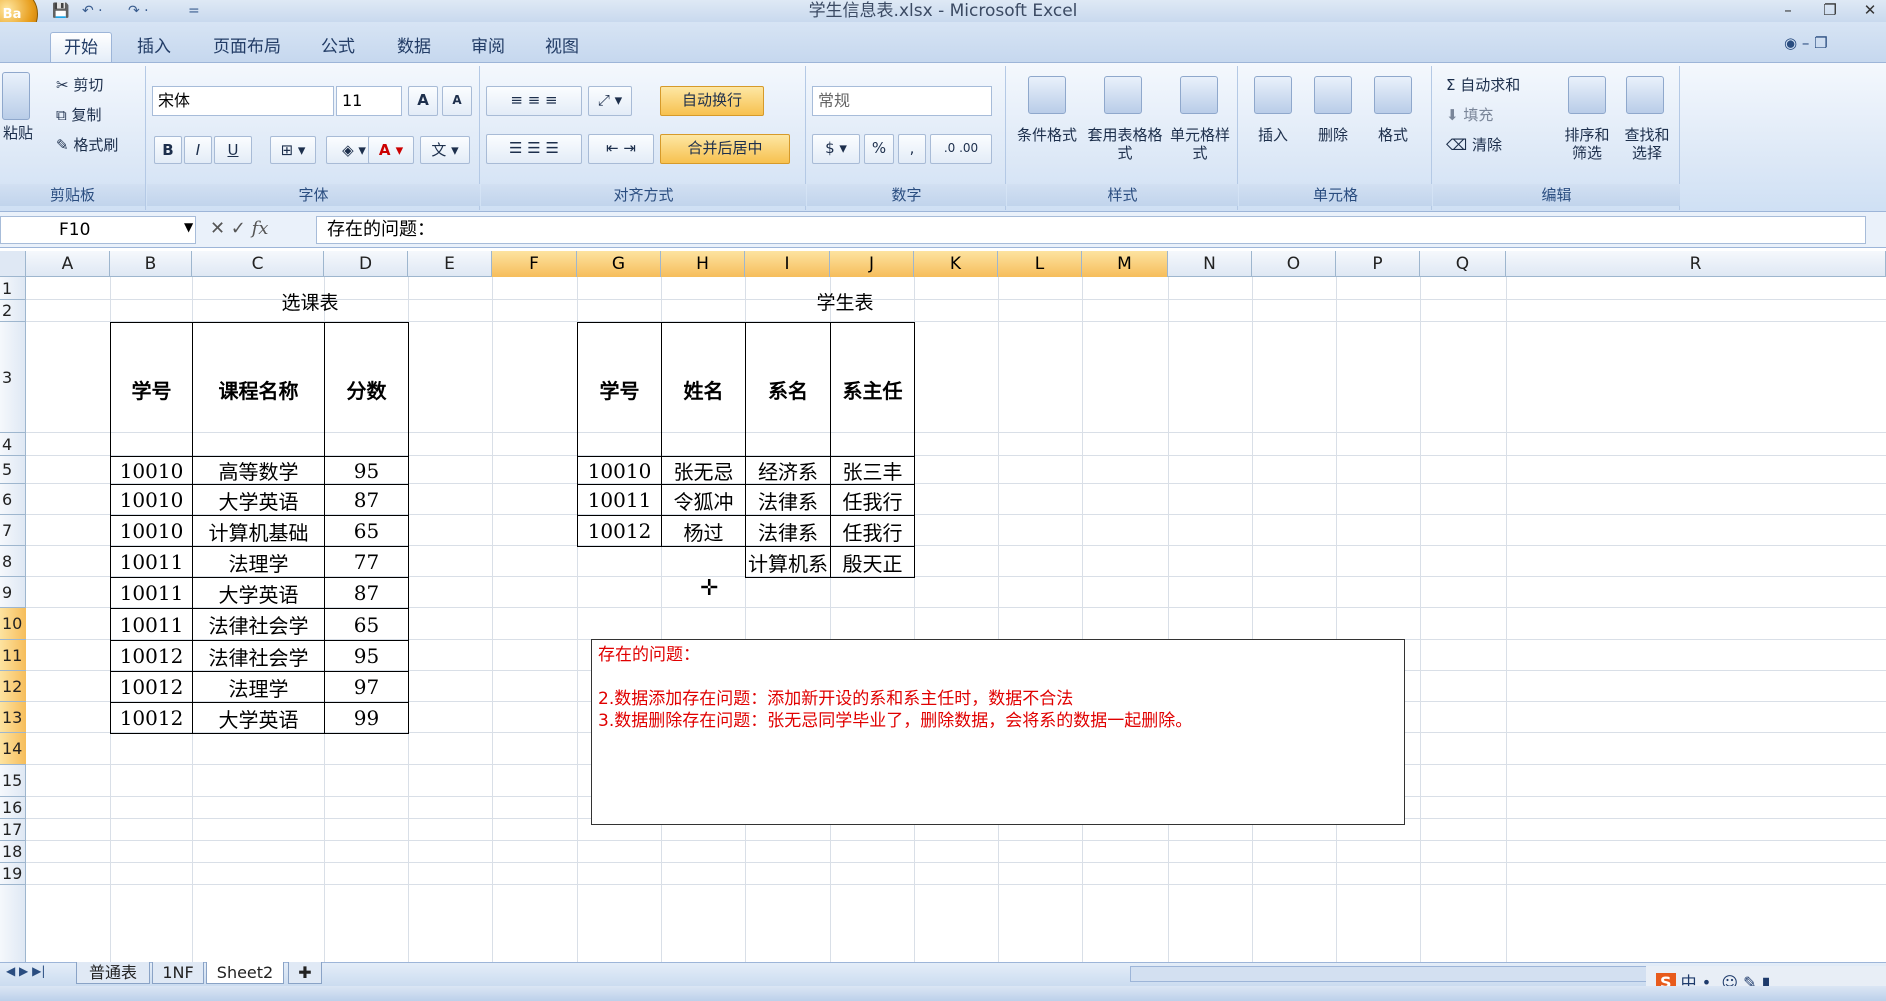 This screenshot has height=1001, width=1886. What do you see at coordinates (1199, 95) in the screenshot?
I see `cell-style-icon` at bounding box center [1199, 95].